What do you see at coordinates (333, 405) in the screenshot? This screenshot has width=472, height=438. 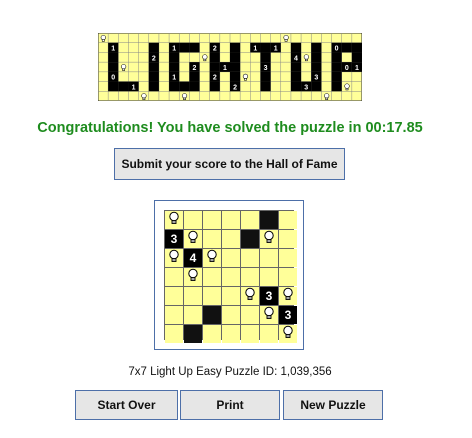 I see `new-puzzle-button: New Puzzle` at bounding box center [333, 405].